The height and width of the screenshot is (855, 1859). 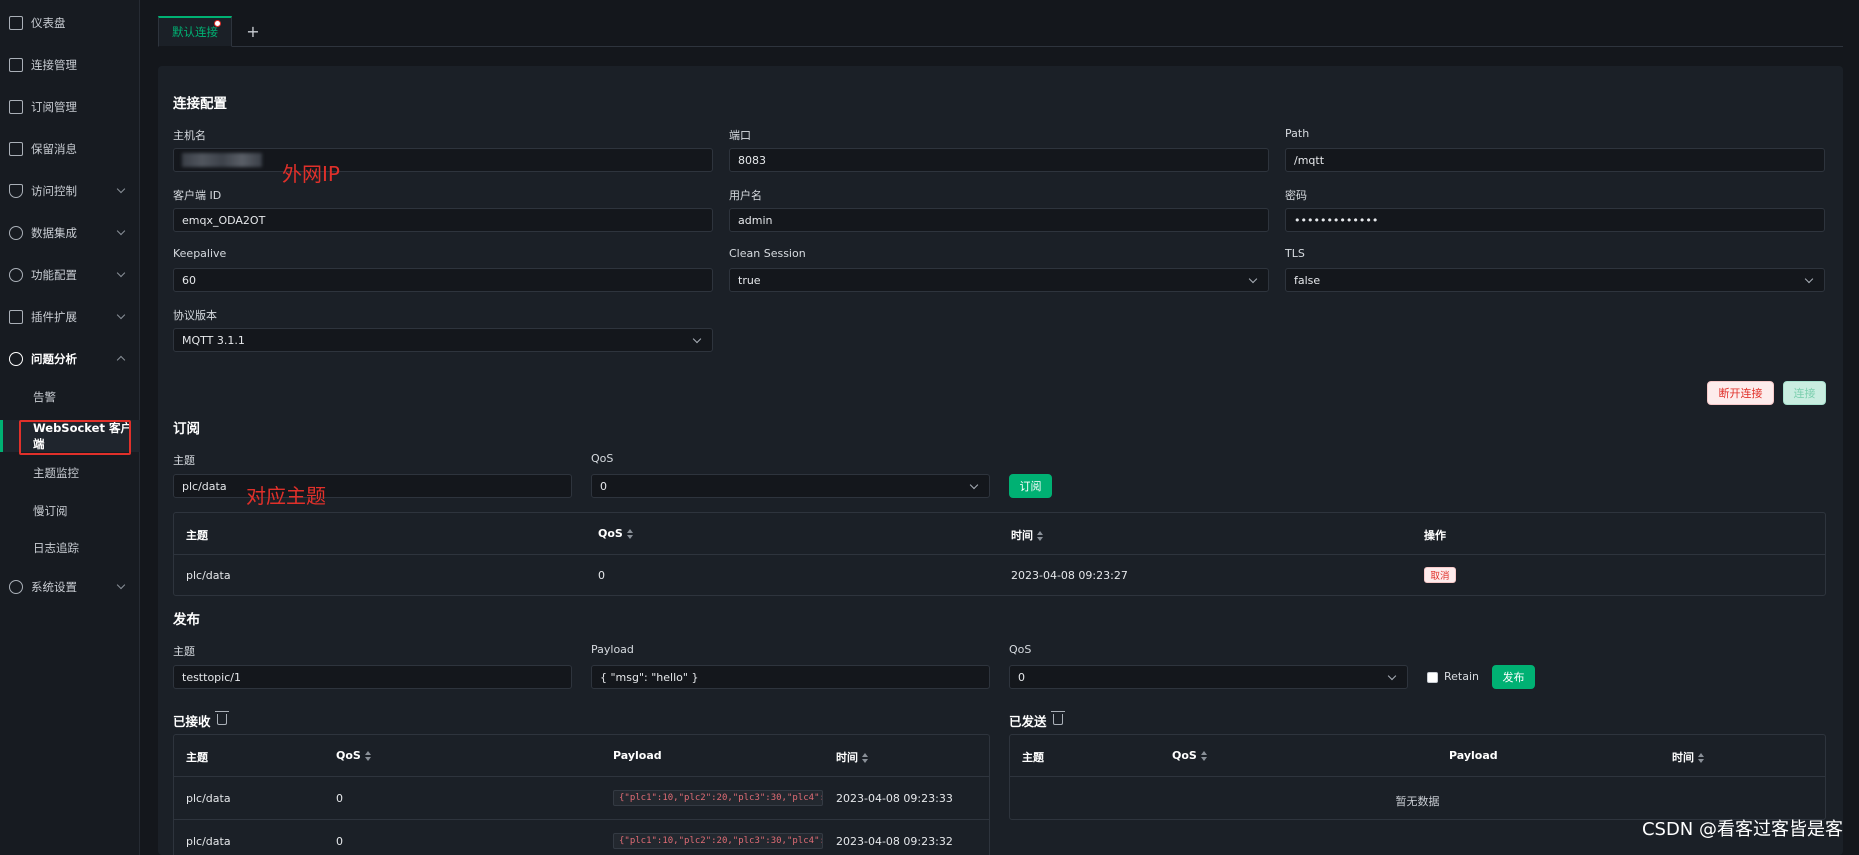 What do you see at coordinates (443, 340) in the screenshot?
I see `protocol-version-select: MQTT 3.1.1` at bounding box center [443, 340].